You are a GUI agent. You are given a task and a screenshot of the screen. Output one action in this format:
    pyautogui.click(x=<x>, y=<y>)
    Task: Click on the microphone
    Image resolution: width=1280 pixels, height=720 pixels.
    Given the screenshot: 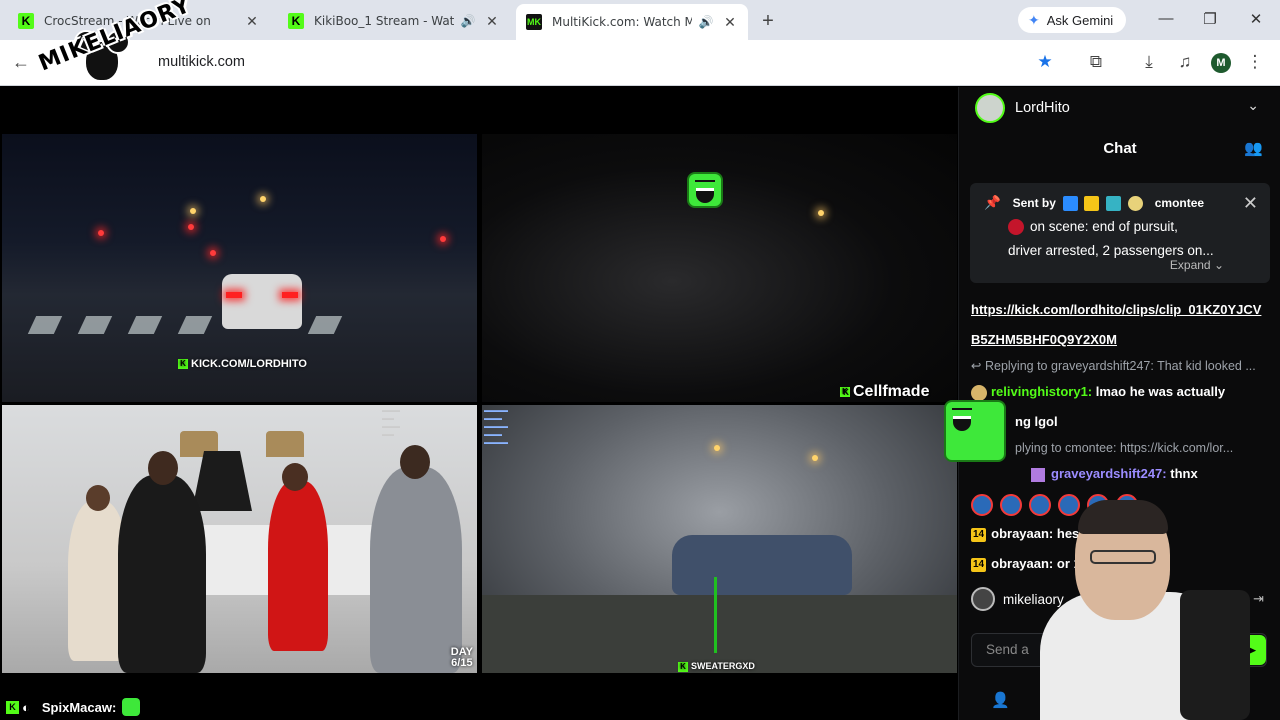 What is the action you would take?
    pyautogui.click(x=1215, y=655)
    